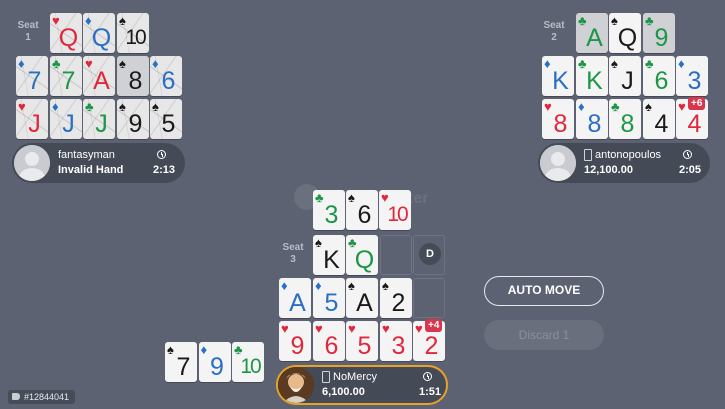 The width and height of the screenshot is (725, 409). I want to click on seat-1-card: ♣ 7, so click(66, 76).